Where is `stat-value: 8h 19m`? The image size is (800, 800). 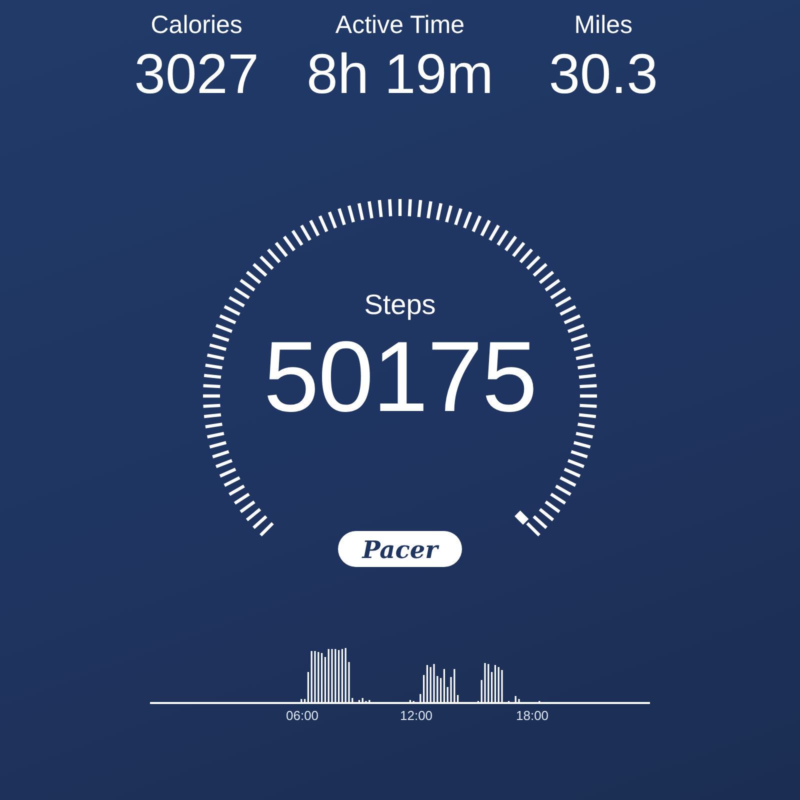 stat-value: 8h 19m is located at coordinates (400, 74).